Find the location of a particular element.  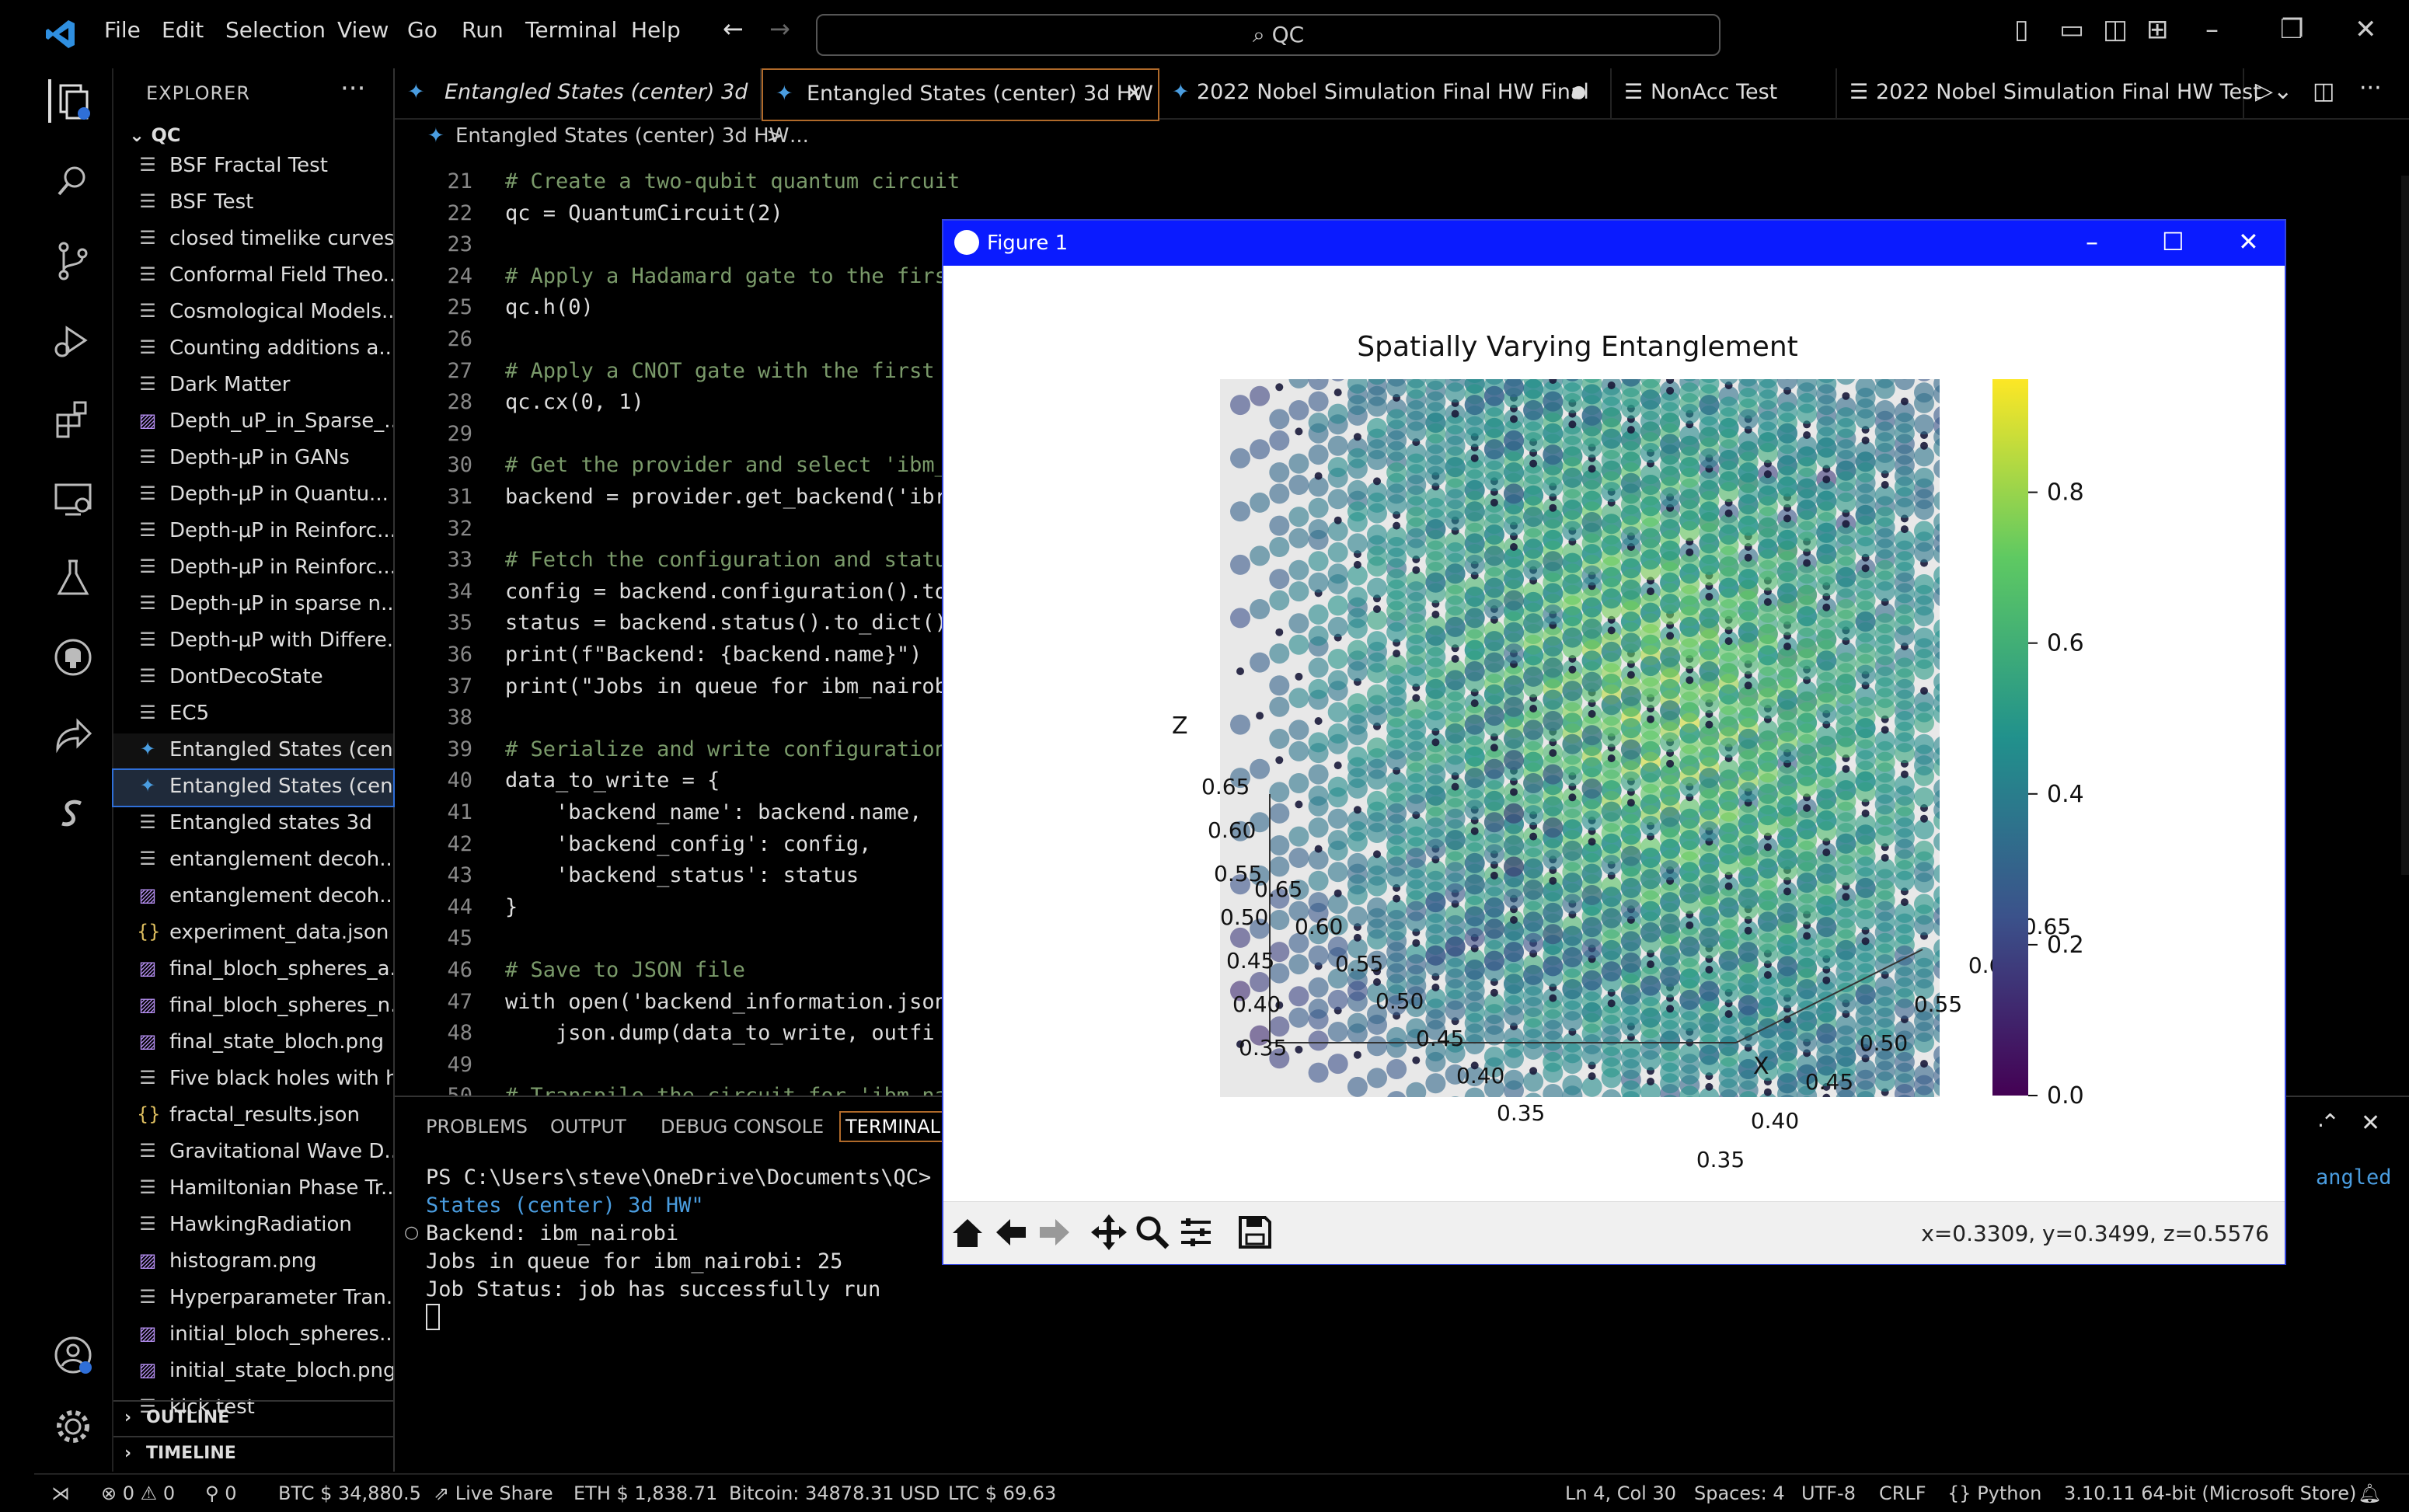

forward-arrow-icon is located at coordinates (1054, 1232).